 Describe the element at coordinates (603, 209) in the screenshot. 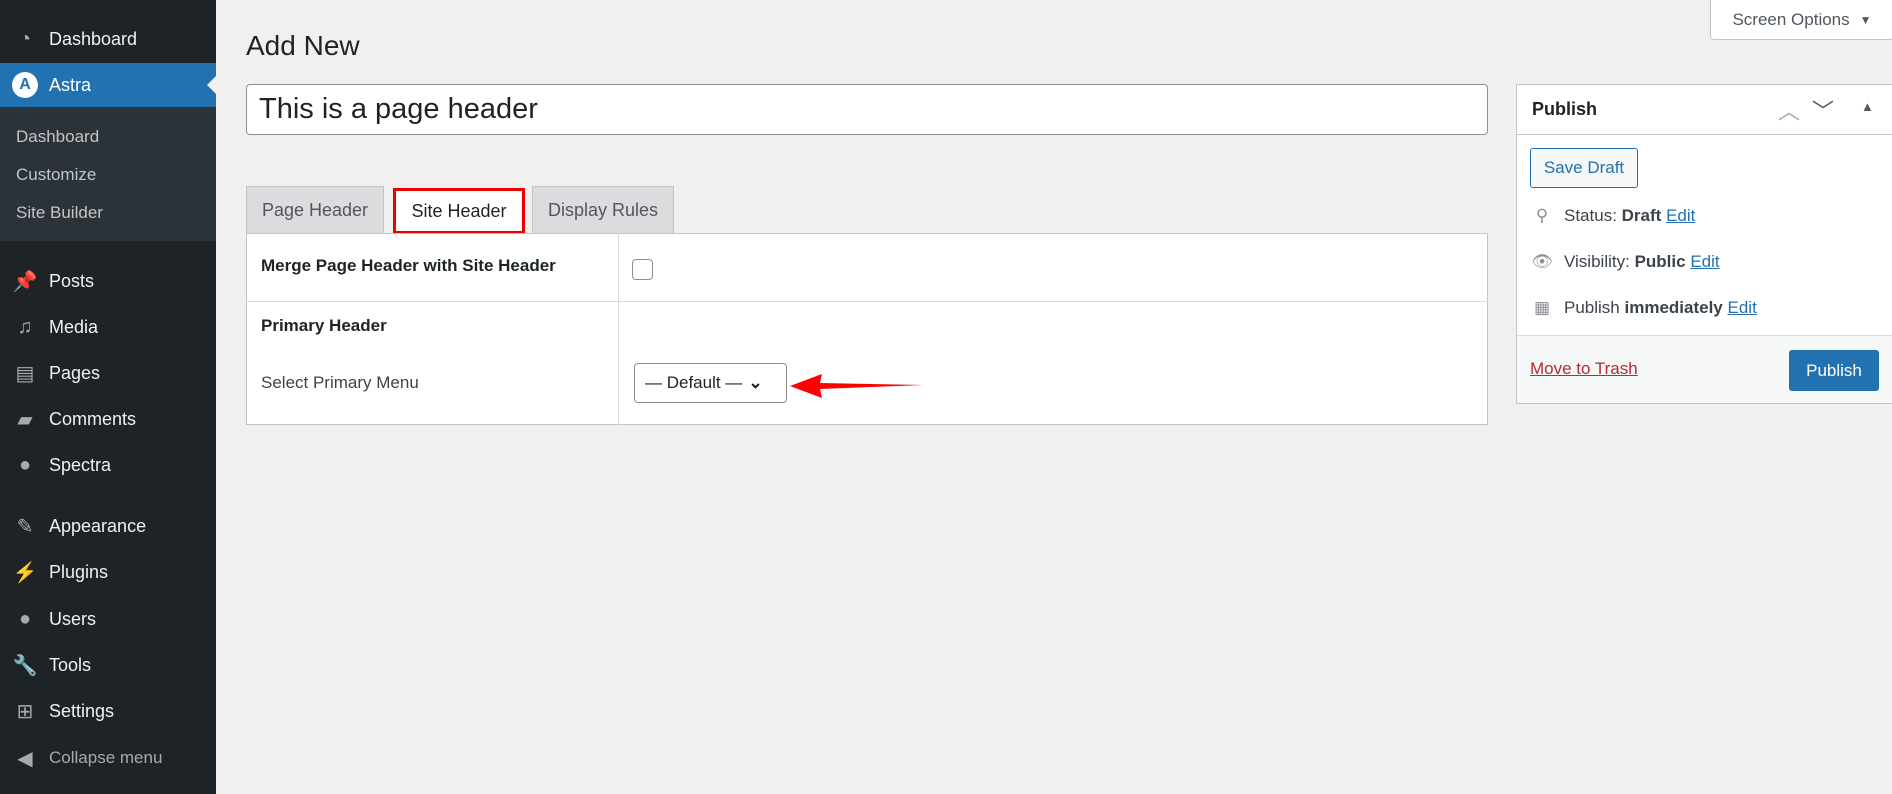

I see `tab-display-rules: Display Rules` at that location.